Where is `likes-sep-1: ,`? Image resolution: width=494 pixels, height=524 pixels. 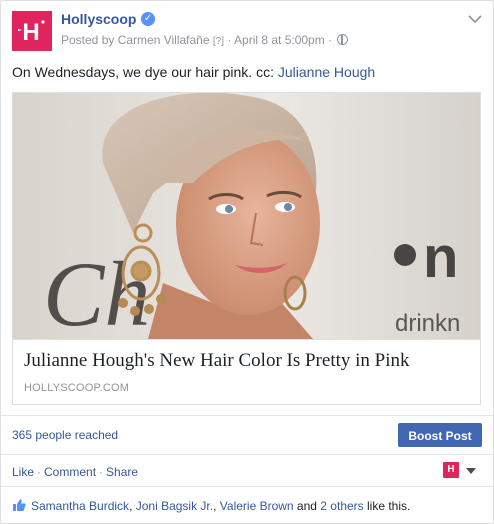 likes-sep-1: , is located at coordinates (132, 506).